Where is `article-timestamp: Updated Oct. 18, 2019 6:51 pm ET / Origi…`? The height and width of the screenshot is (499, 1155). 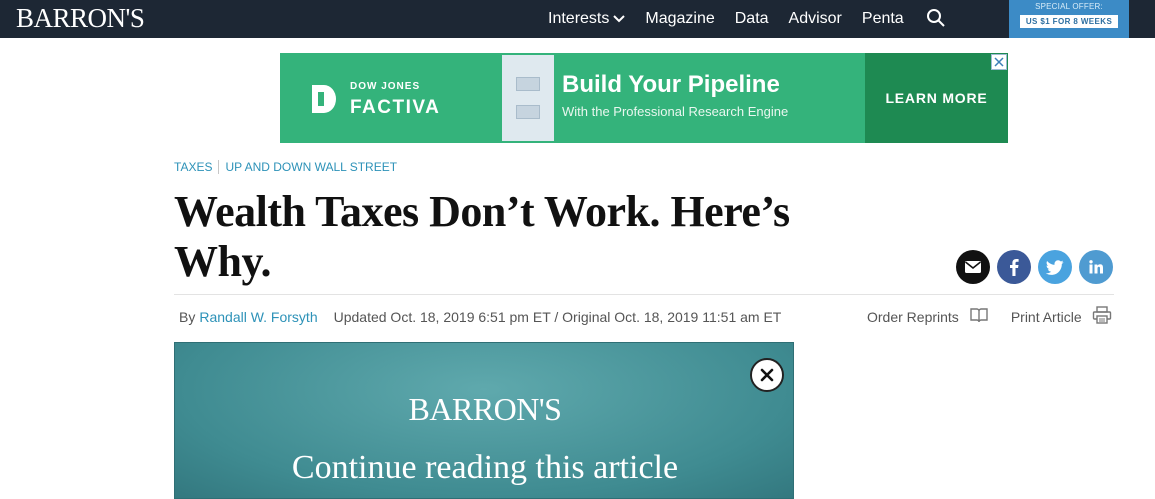
article-timestamp: Updated Oct. 18, 2019 6:51 pm ET / Origi… is located at coordinates (557, 317).